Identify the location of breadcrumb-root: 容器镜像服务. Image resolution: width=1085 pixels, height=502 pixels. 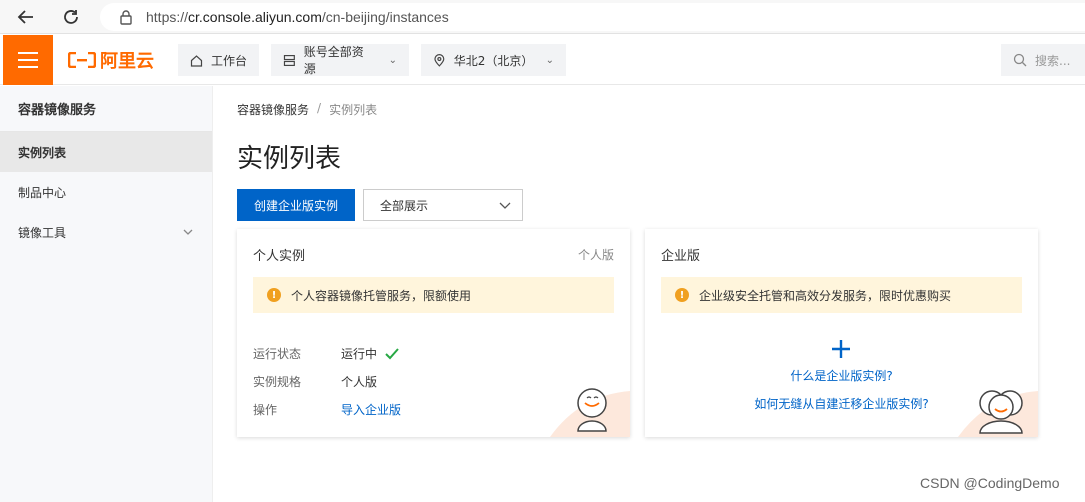
(273, 109).